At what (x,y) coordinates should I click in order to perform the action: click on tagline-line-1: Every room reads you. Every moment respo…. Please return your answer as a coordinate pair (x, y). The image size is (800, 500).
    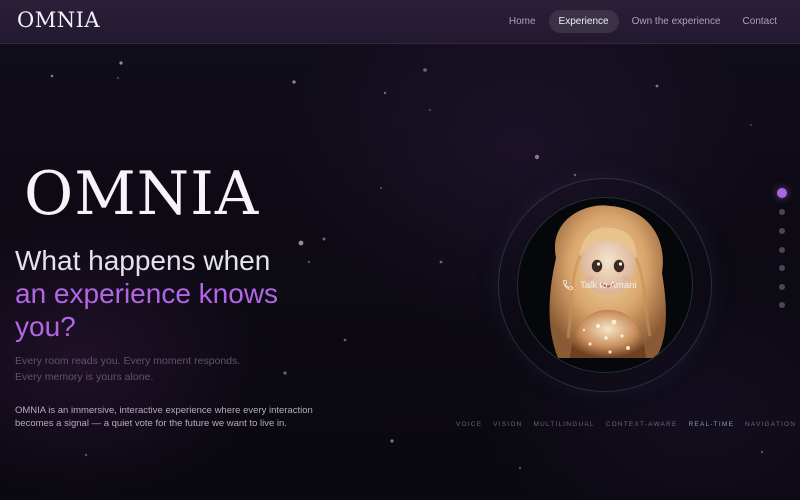
    Looking at the image, I should click on (128, 361).